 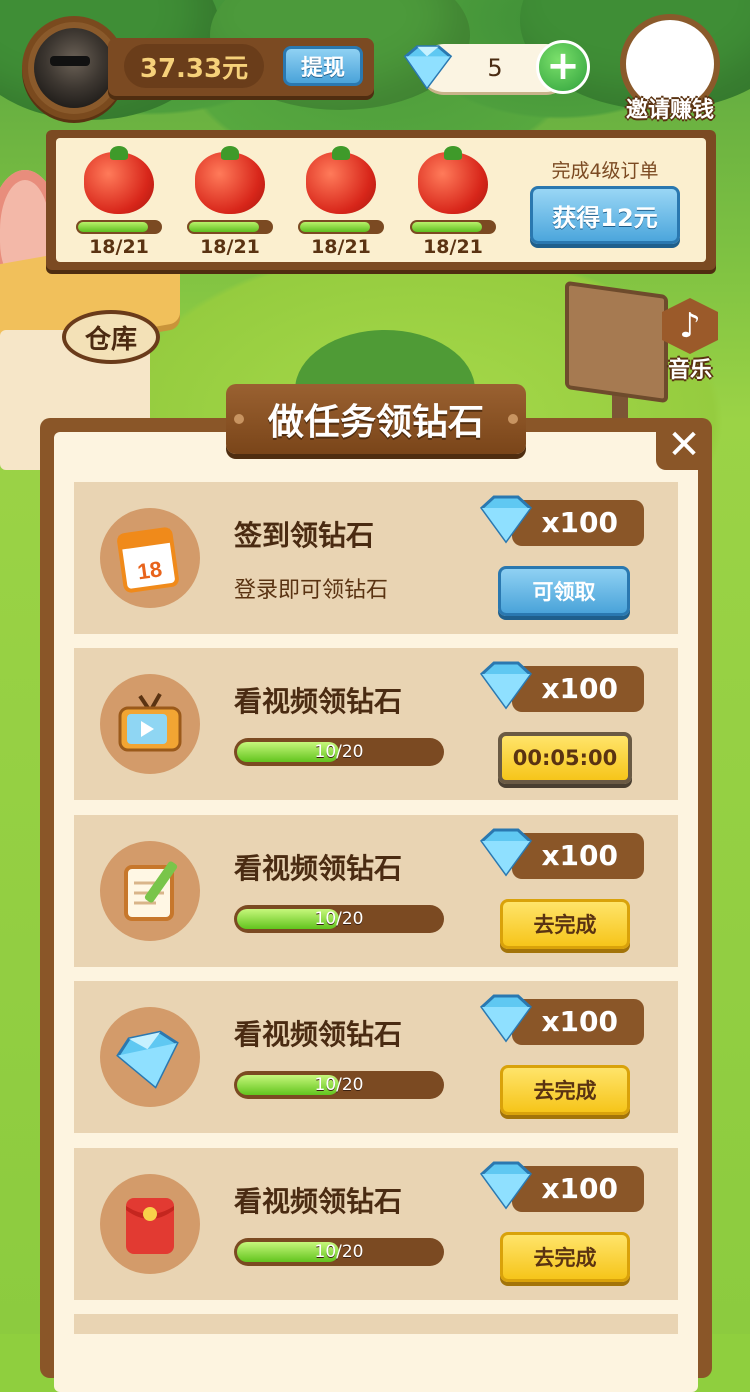 I want to click on task-row, so click(x=376, y=1324).